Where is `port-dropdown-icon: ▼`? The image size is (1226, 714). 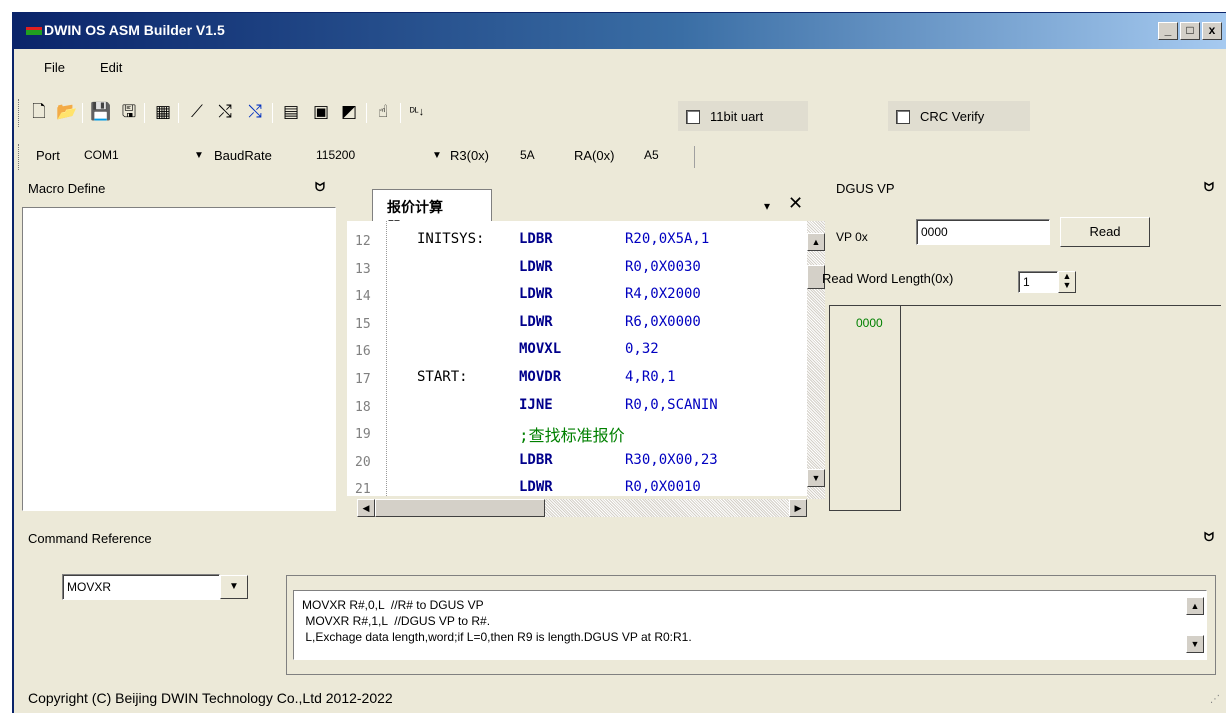
port-dropdown-icon: ▼ is located at coordinates (199, 155).